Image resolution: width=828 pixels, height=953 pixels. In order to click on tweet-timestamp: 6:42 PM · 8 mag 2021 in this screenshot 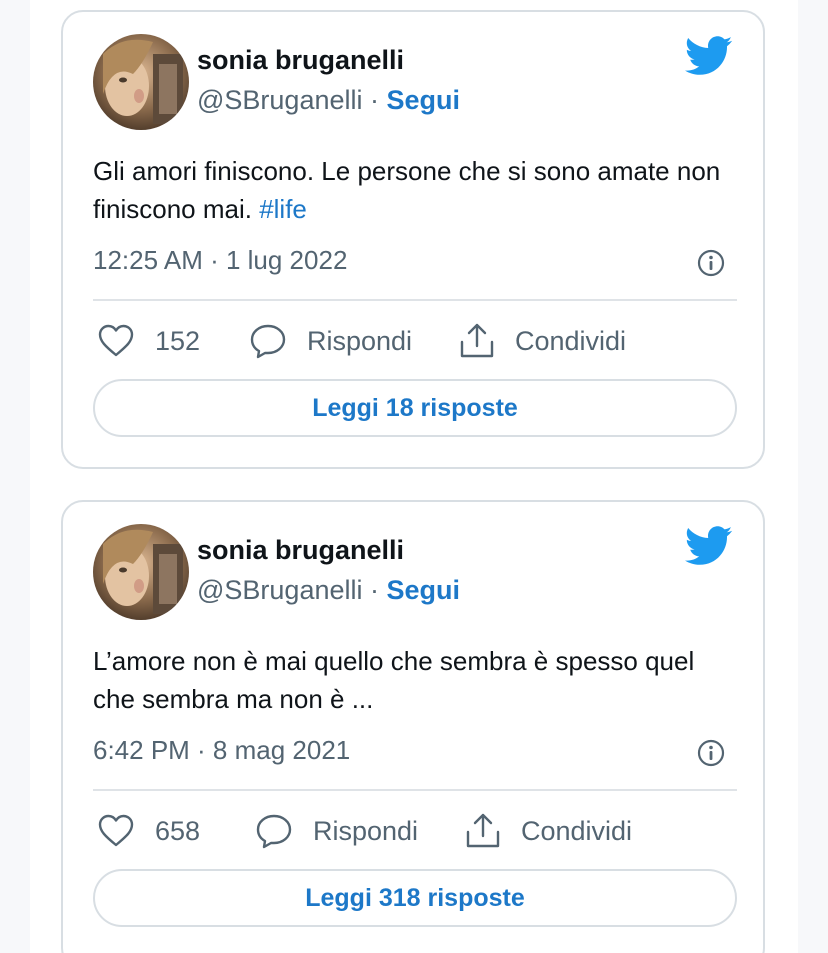, I will do `click(221, 750)`.